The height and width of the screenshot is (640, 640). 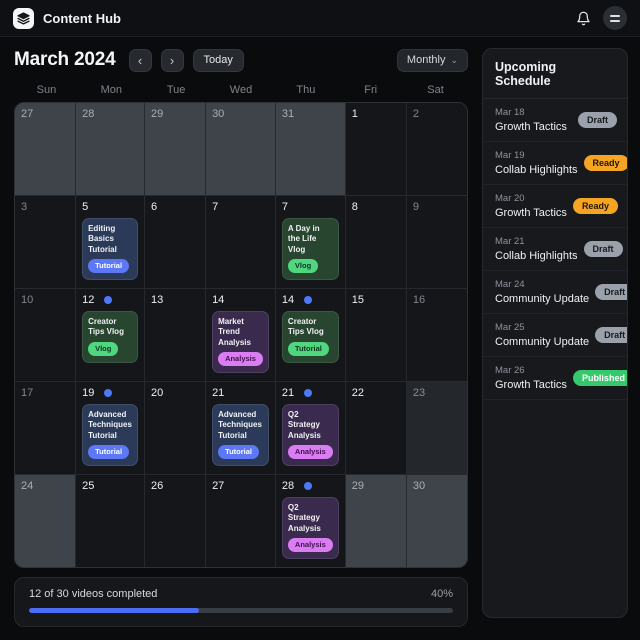 I want to click on event-tag-badge: Vlog, so click(x=103, y=348).